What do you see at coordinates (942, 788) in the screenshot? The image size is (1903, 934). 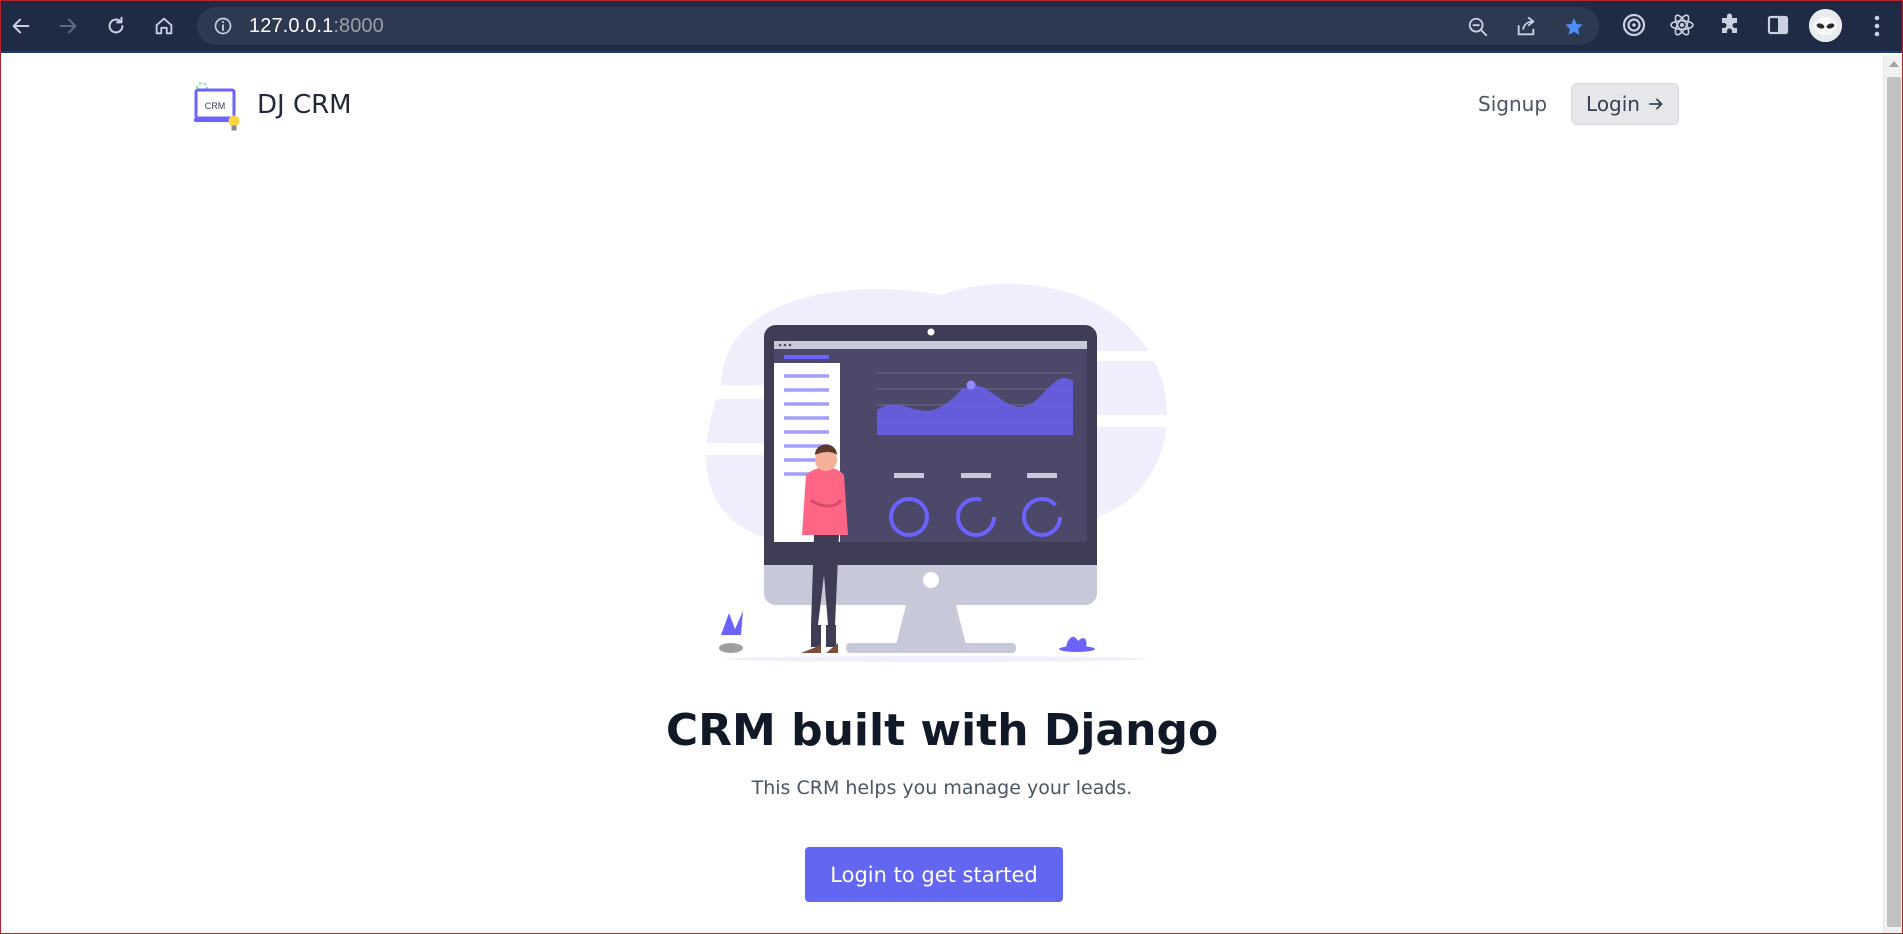 I see `hero-subtitle: This CRM helps you manage your leads.` at bounding box center [942, 788].